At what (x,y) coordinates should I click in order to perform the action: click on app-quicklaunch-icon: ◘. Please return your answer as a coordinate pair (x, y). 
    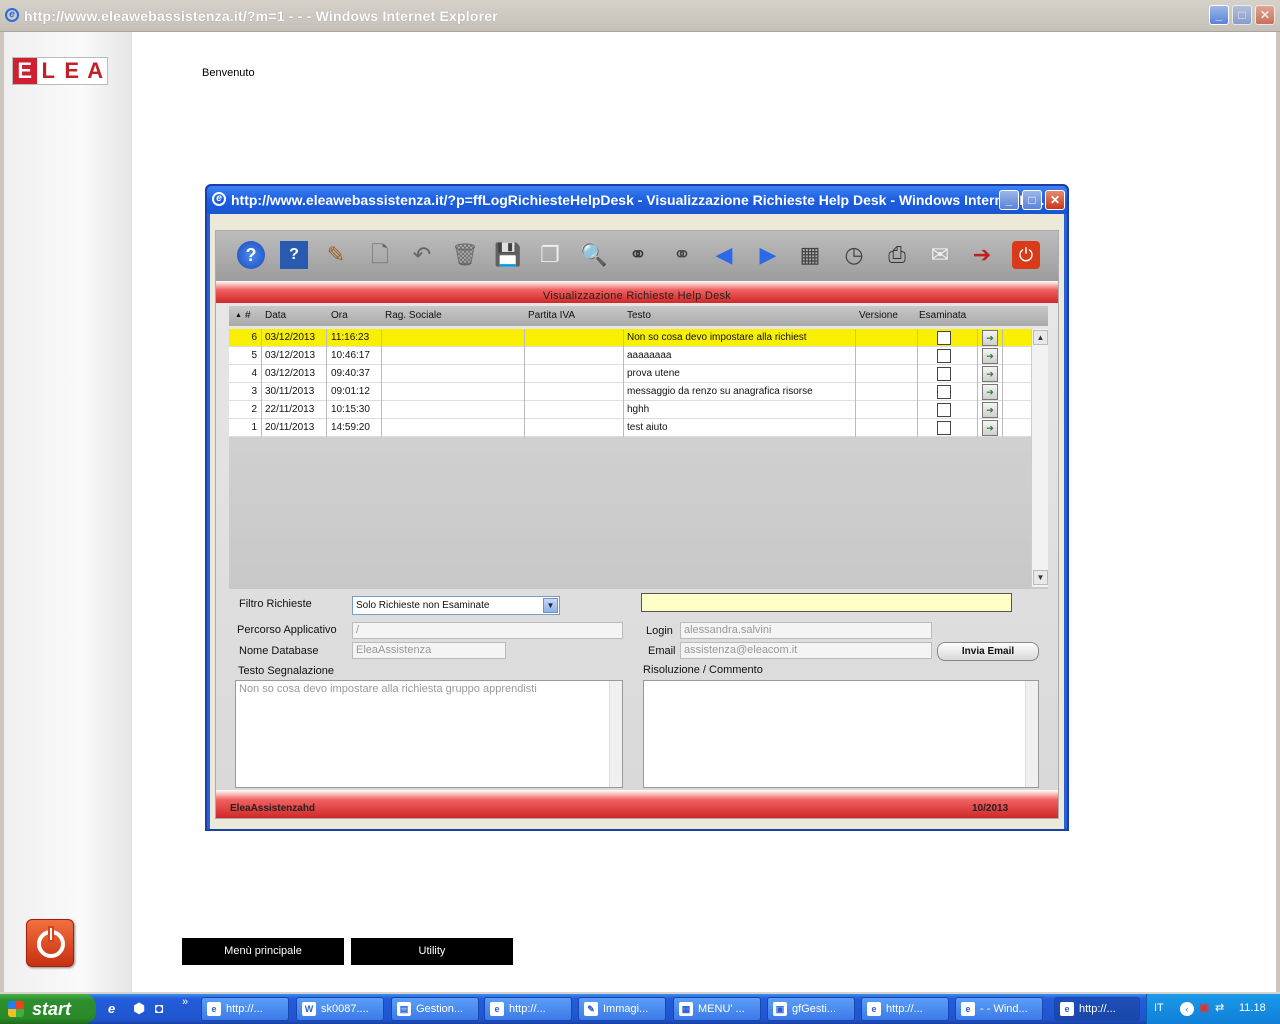
    Looking at the image, I should click on (159, 1008).